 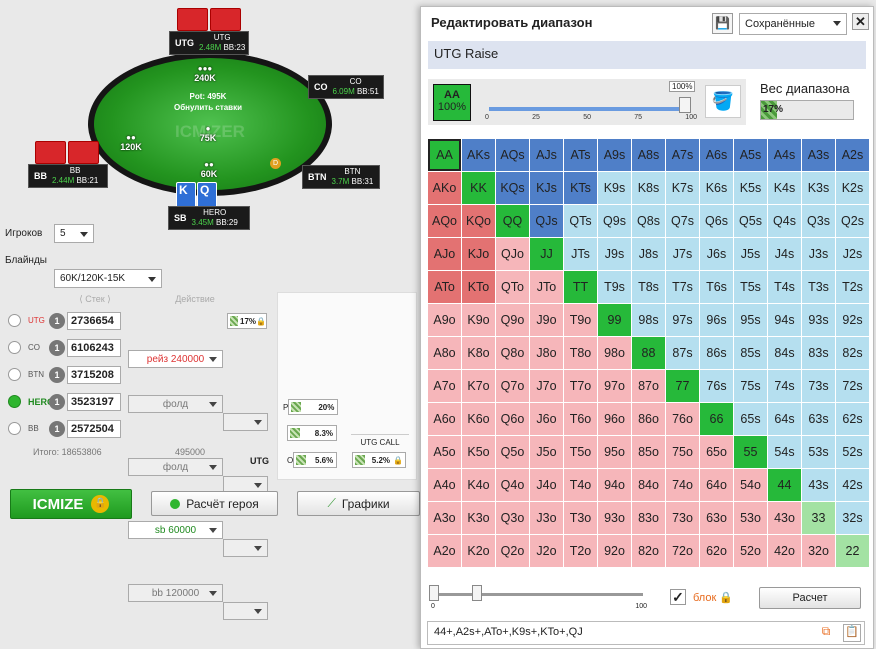 What do you see at coordinates (444, 221) in the screenshot?
I see `hand-cell-aqo: AQo` at bounding box center [444, 221].